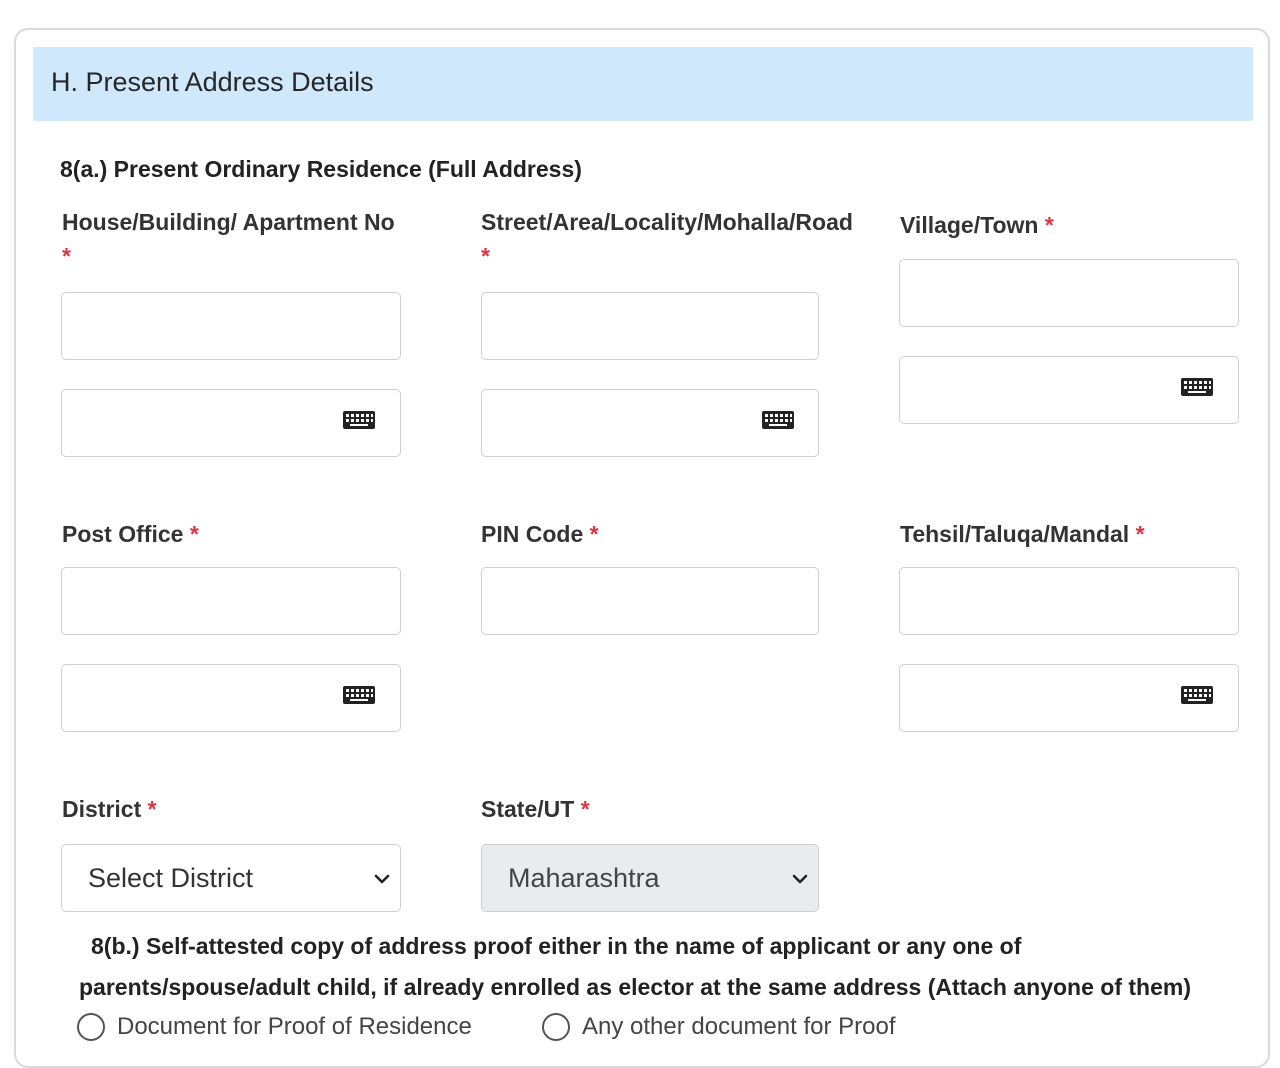 Image resolution: width=1280 pixels, height=1068 pixels. What do you see at coordinates (231, 601) in the screenshot?
I see `post-office-input` at bounding box center [231, 601].